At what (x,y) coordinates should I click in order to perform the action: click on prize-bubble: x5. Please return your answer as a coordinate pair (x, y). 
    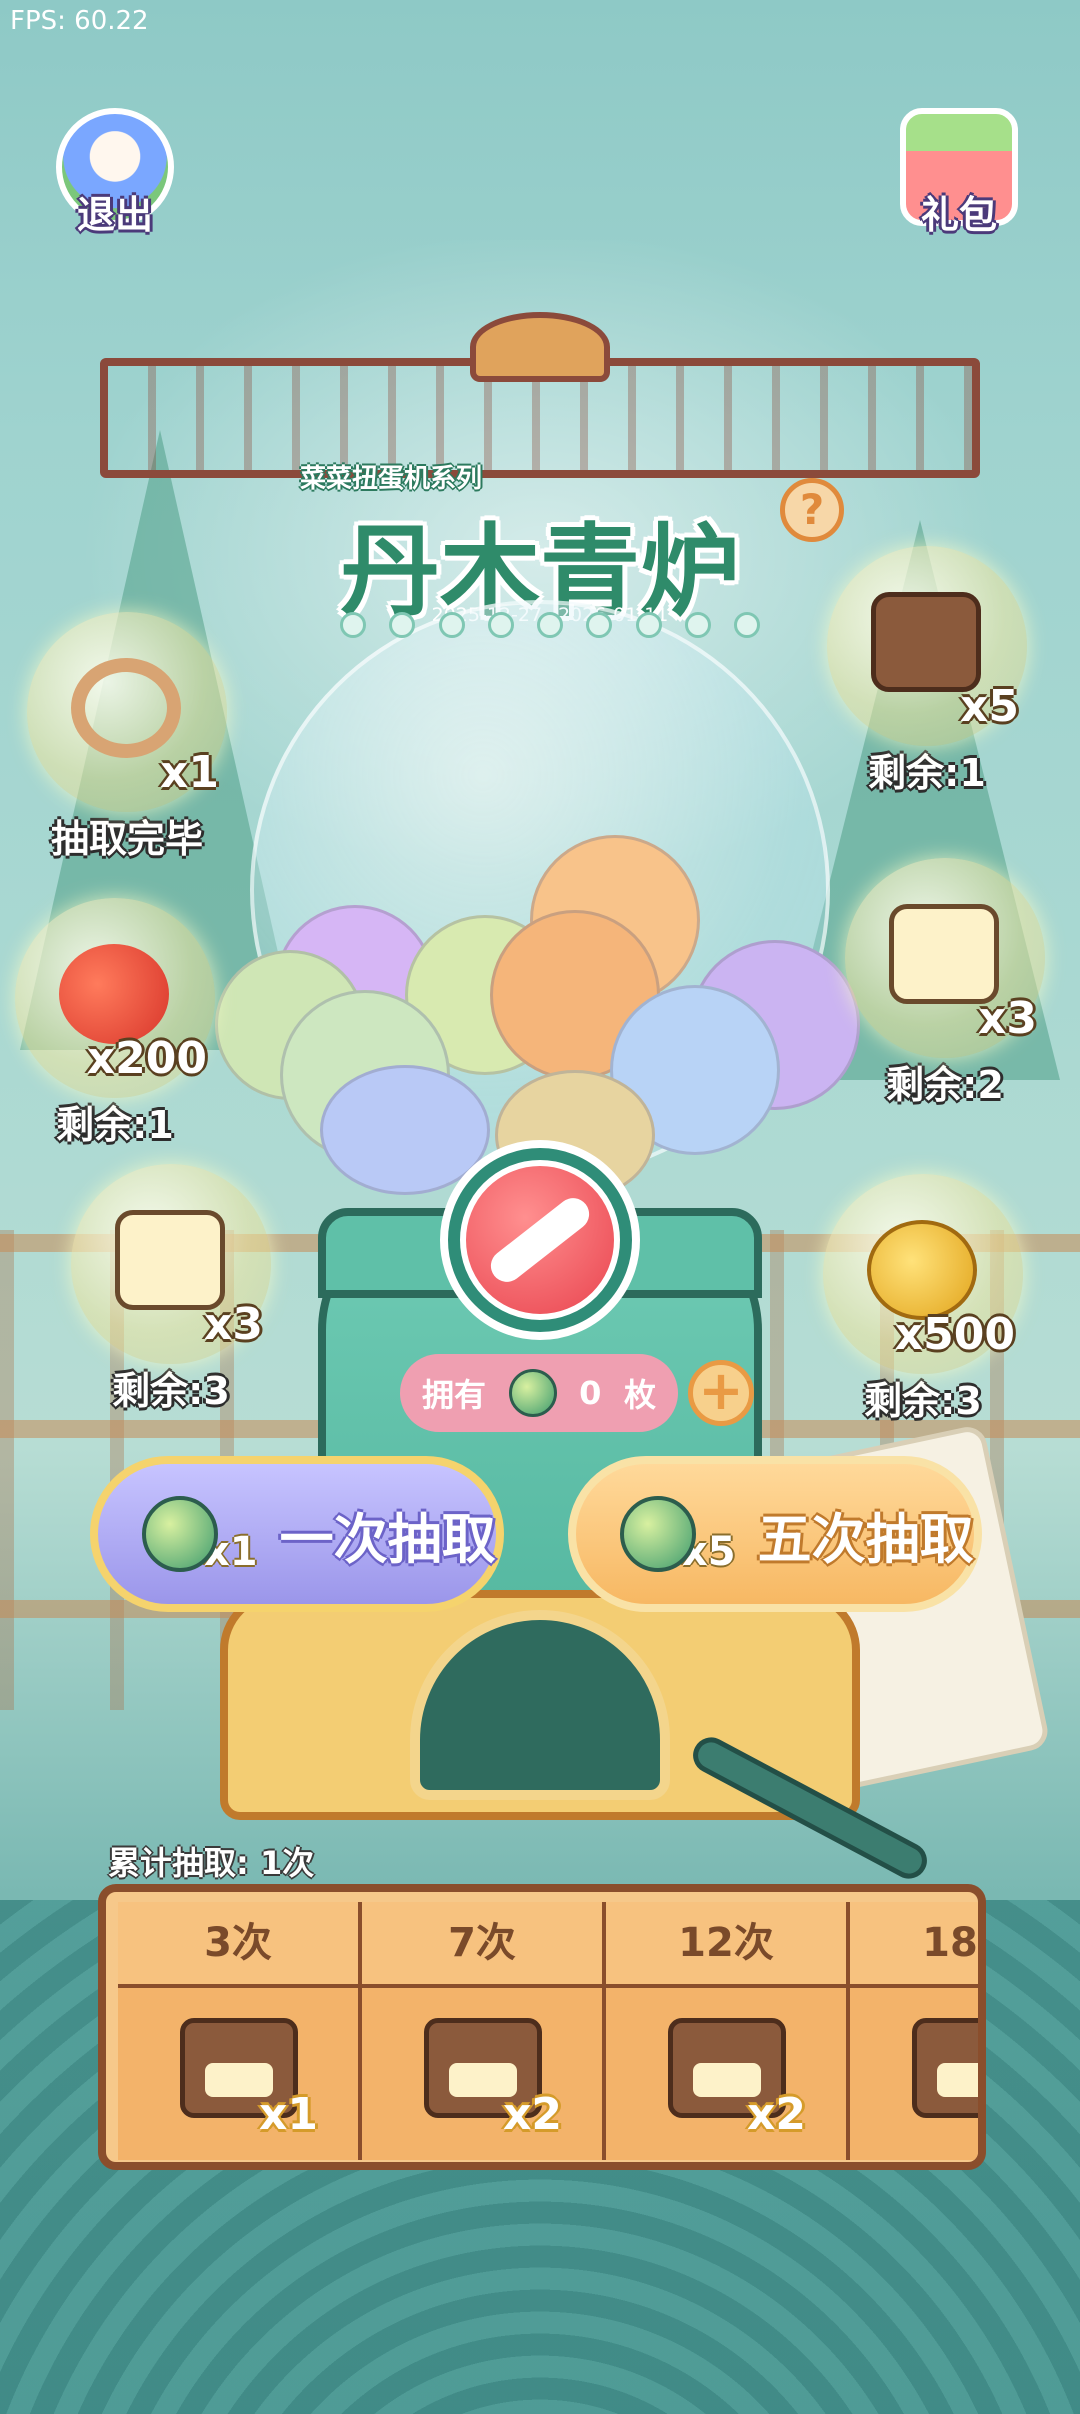
    Looking at the image, I should click on (927, 646).